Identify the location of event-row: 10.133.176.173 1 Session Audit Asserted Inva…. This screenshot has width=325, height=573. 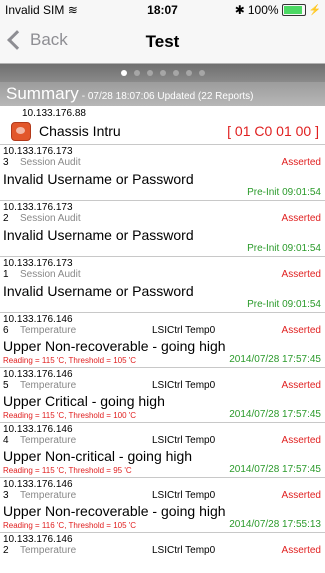
(162, 285).